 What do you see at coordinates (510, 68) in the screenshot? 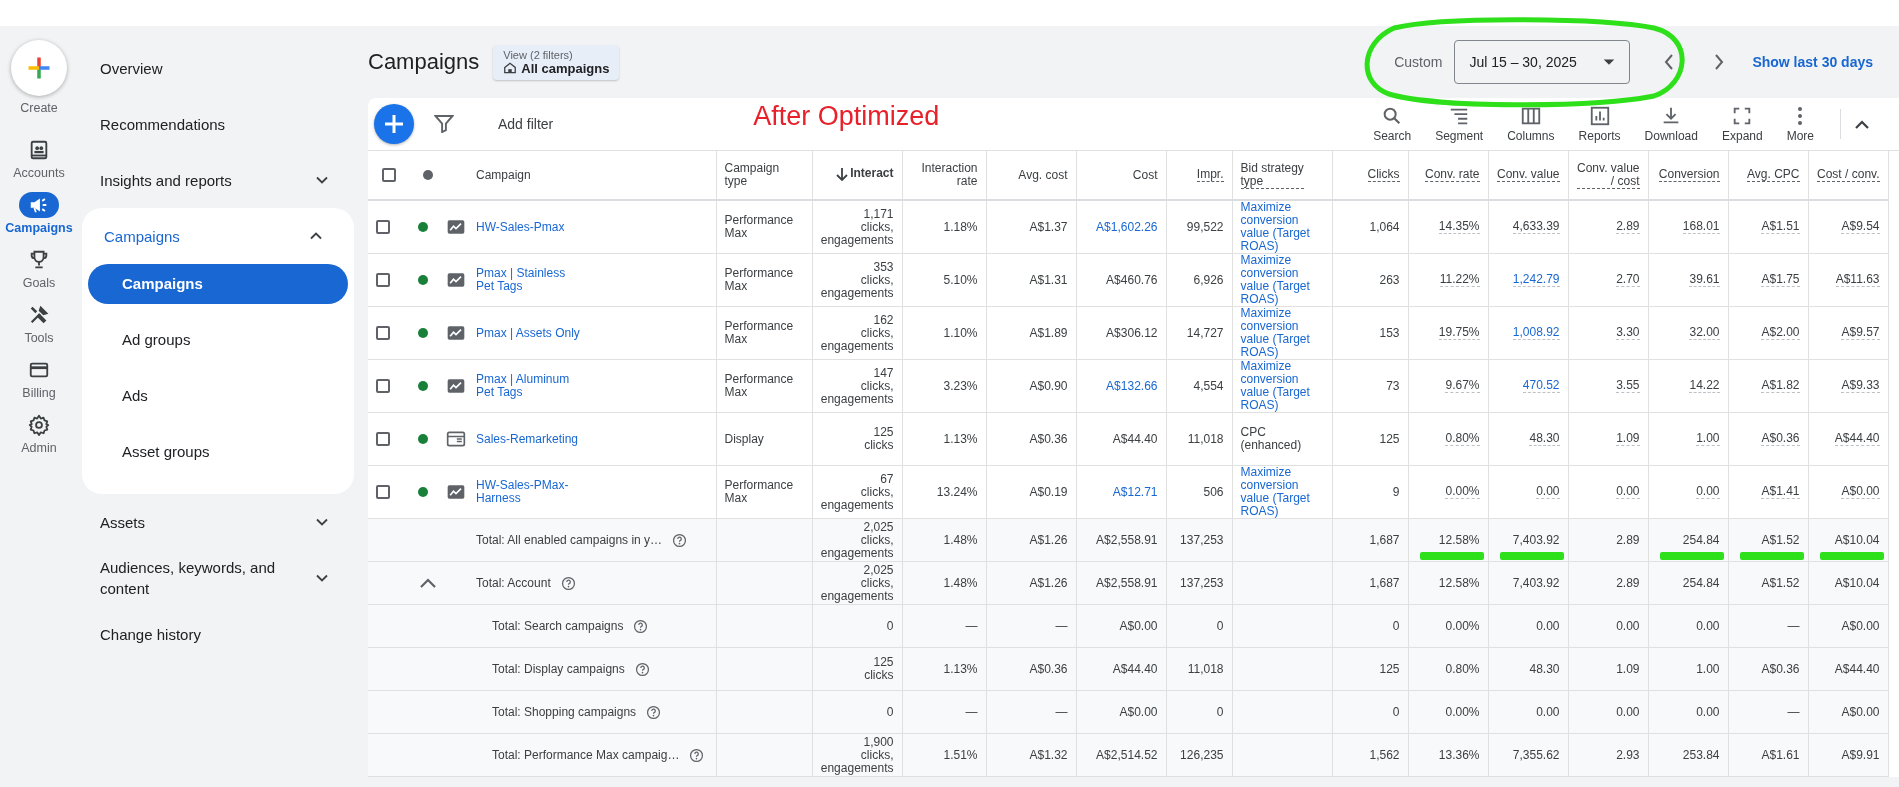
I see `home-icon` at bounding box center [510, 68].